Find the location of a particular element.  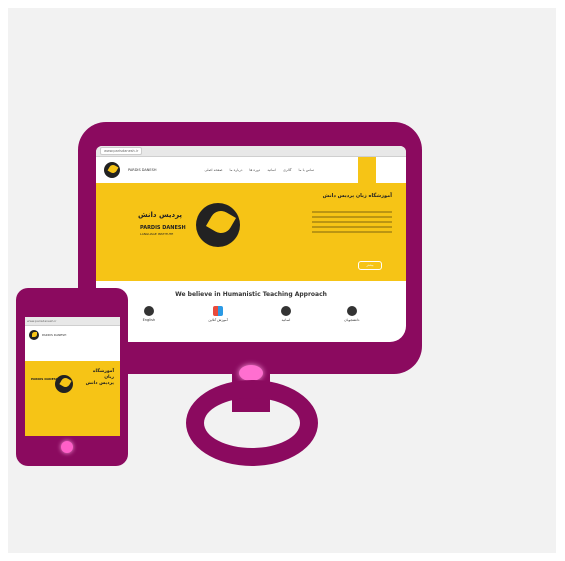

nav-item-home: صفحه اصلی is located at coordinates (214, 170).